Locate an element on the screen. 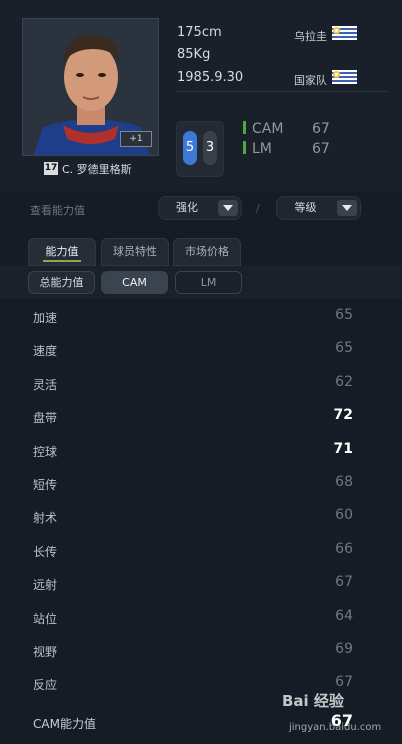 The width and height of the screenshot is (402, 744). stat-label: 速度 is located at coordinates (45, 351).